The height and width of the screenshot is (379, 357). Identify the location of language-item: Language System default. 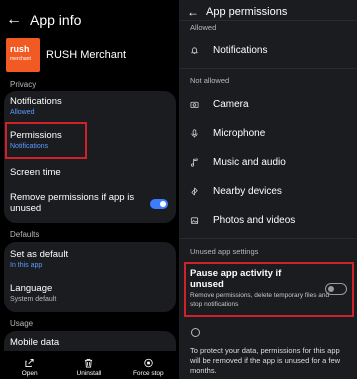
(90, 293).